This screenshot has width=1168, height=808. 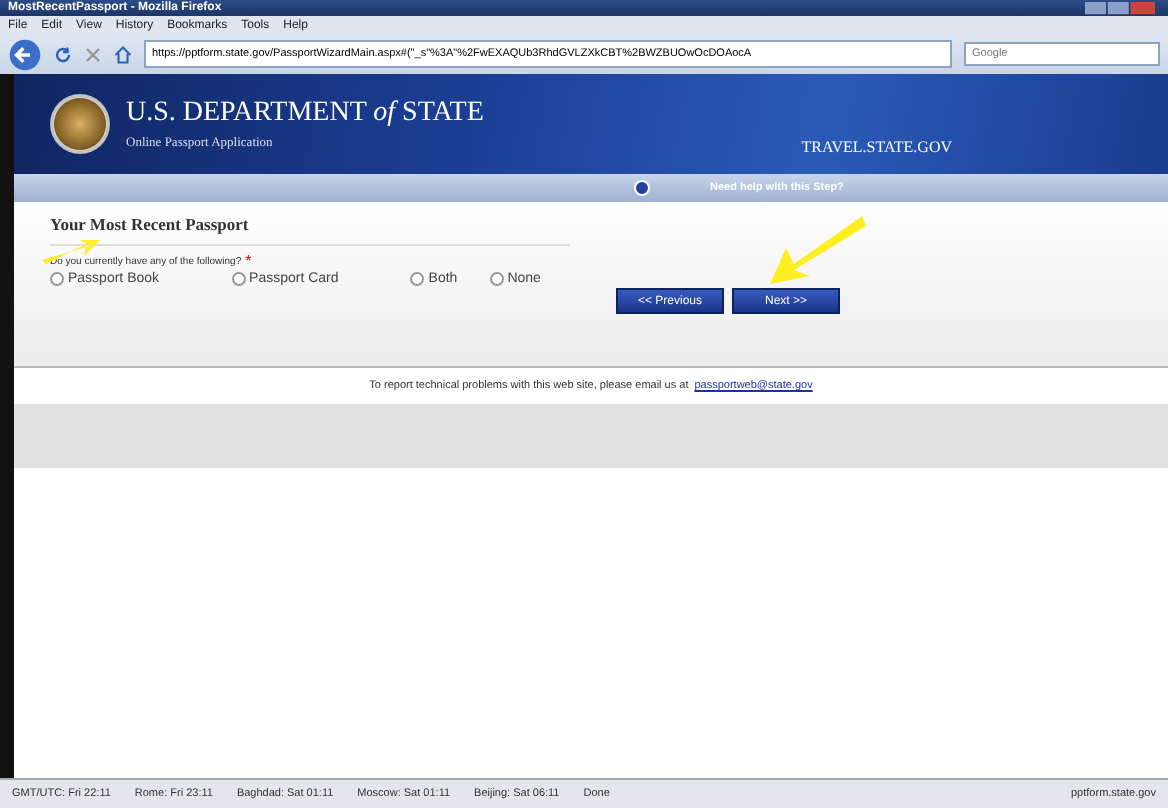 I want to click on site-title: U.S. DEPARTMENT of STATE, so click(x=306, y=114).